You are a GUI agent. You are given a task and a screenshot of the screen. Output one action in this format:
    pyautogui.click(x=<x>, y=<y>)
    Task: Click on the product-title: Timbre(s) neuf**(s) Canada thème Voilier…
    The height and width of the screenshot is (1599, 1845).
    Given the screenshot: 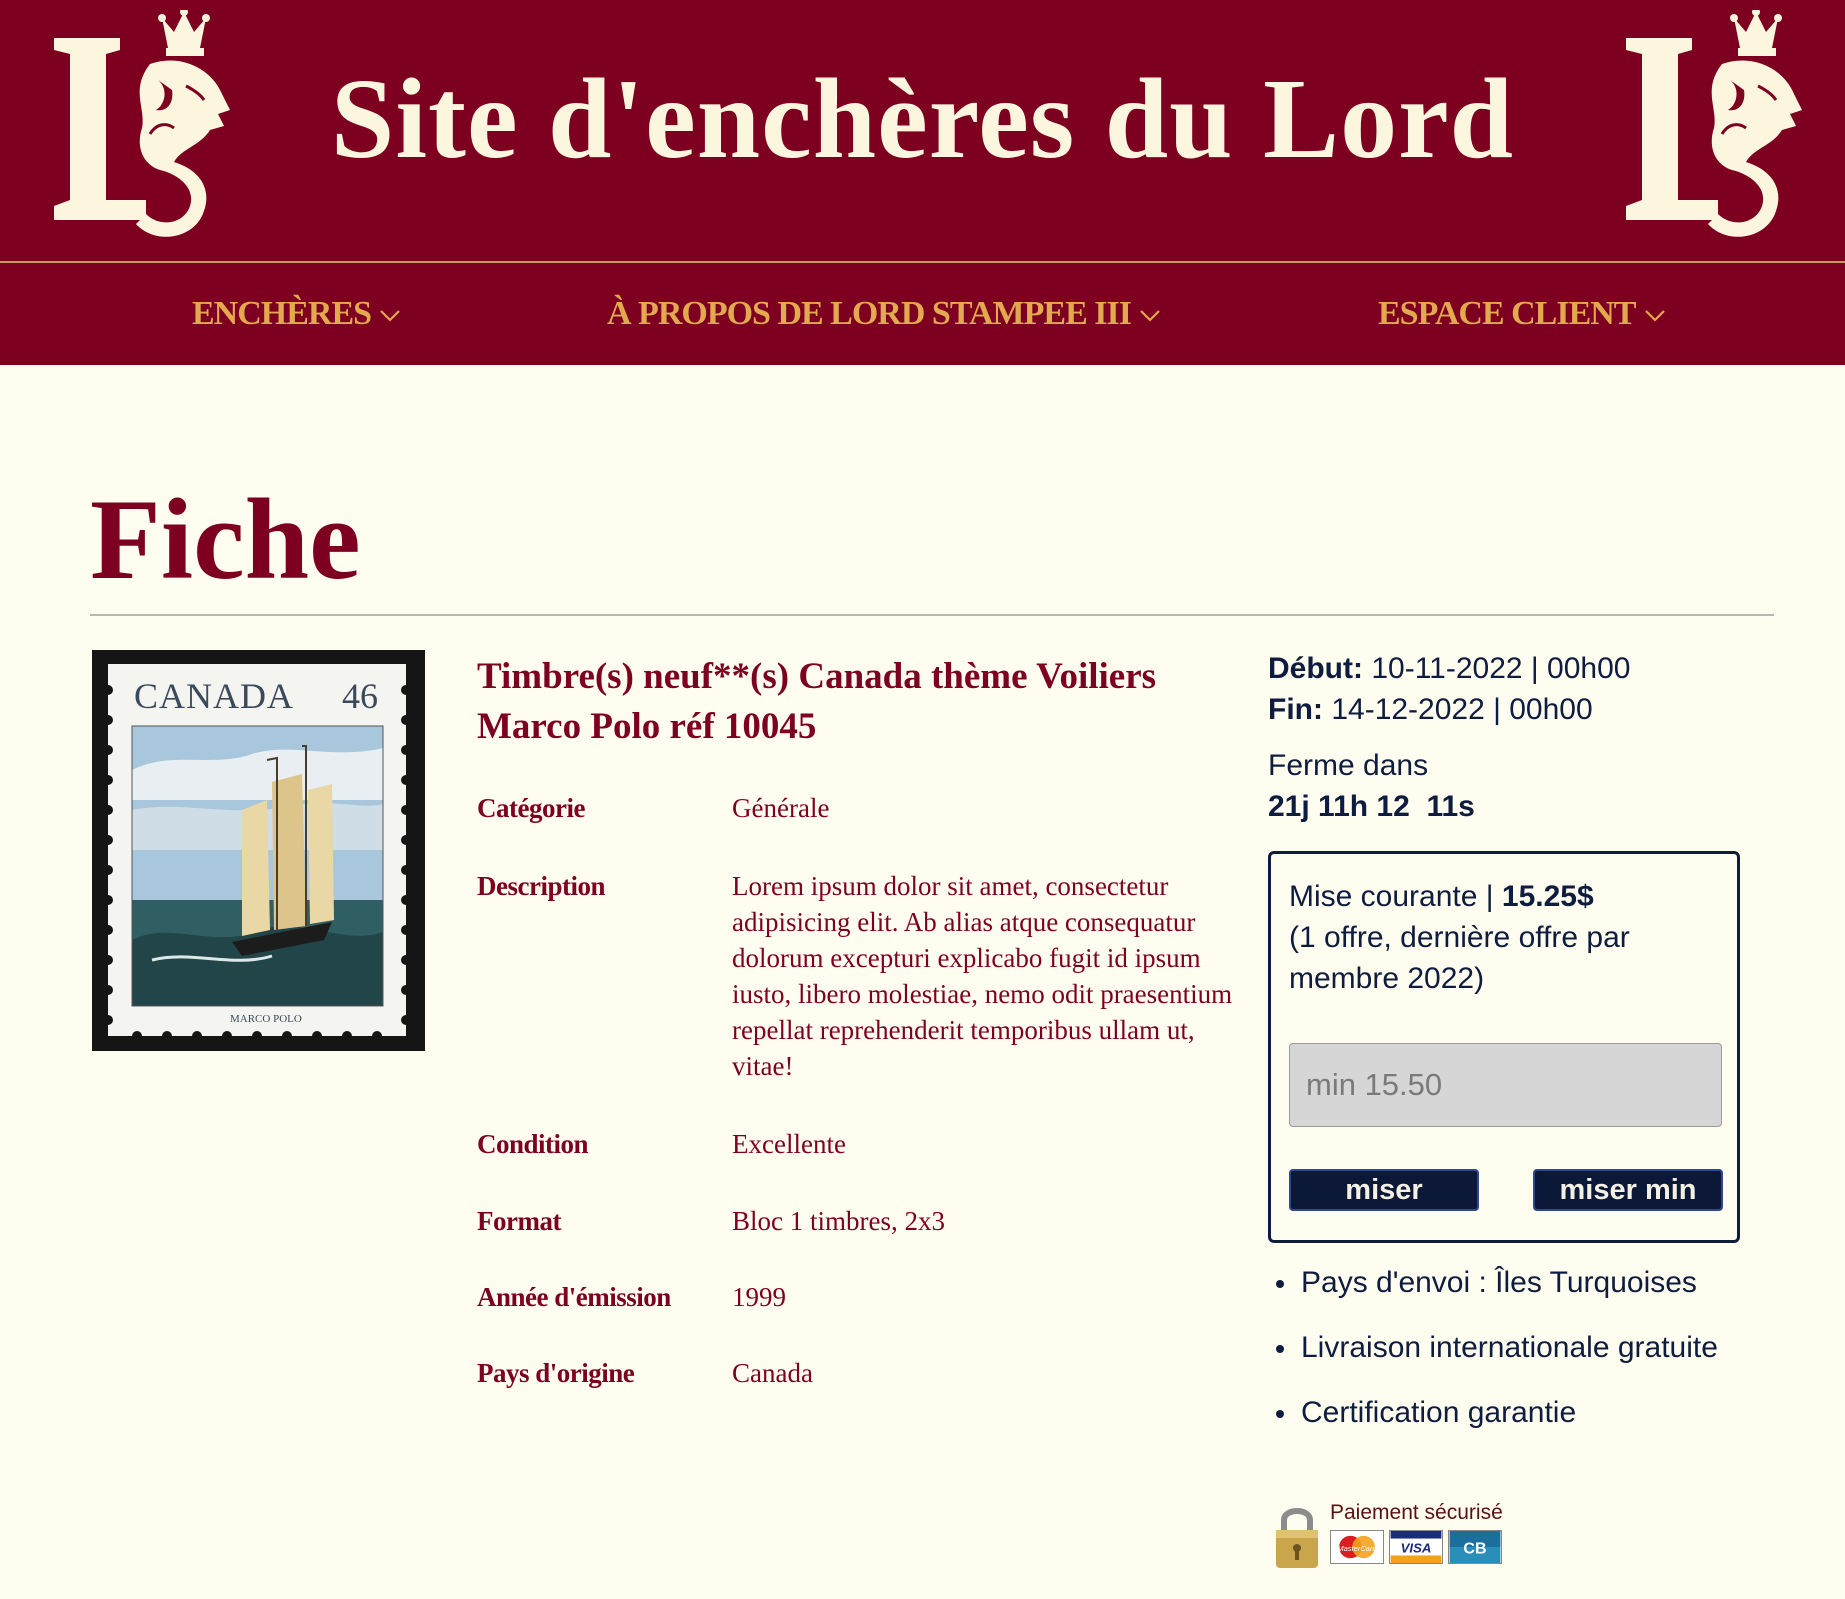 What is the action you would take?
    pyautogui.click(x=817, y=701)
    